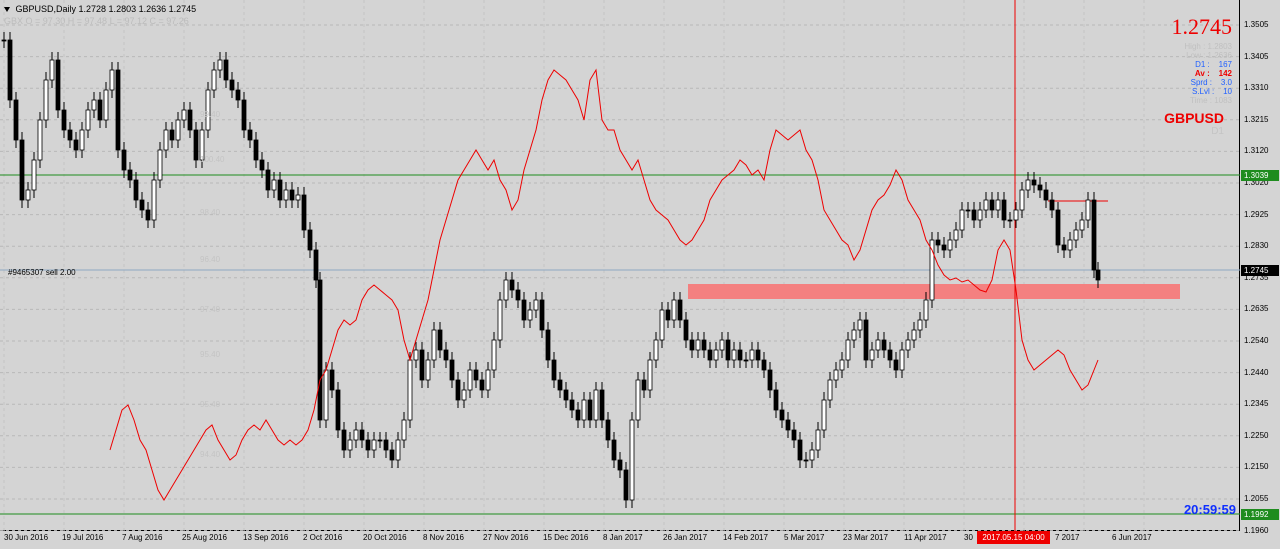  I want to click on chart-header: GBPUSD,Daily 1.2728 1.2803 1.2636 1.2745, so click(100, 9).